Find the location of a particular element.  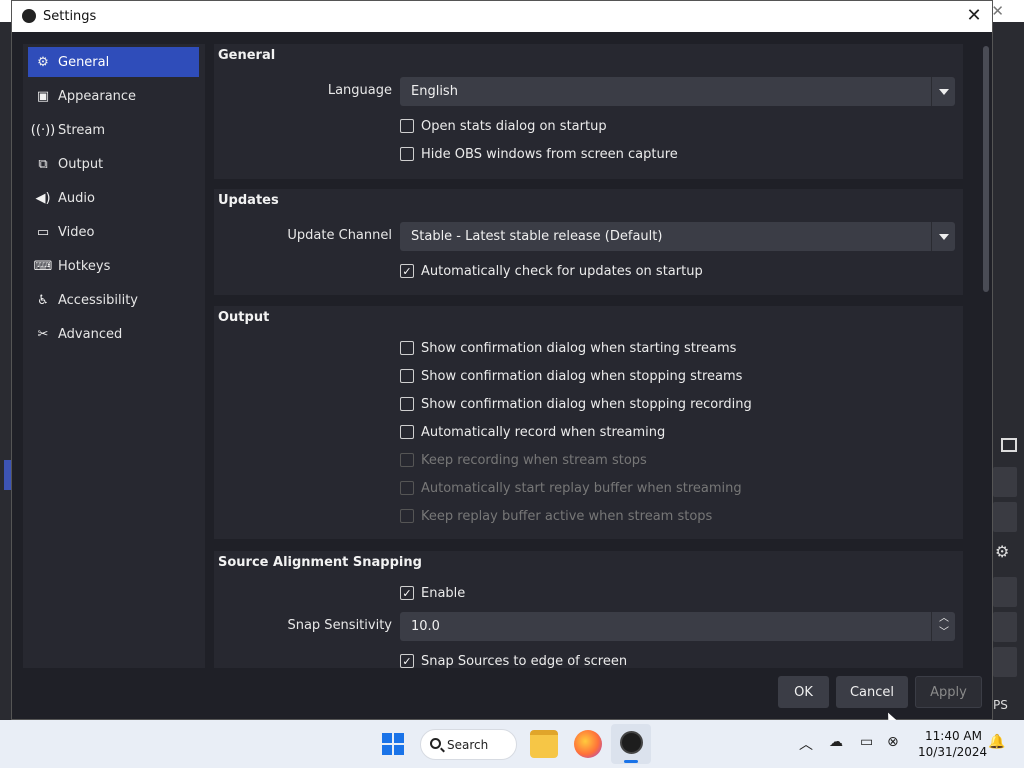

sidebar-item-stream: ((·)) Stream is located at coordinates (113, 130).